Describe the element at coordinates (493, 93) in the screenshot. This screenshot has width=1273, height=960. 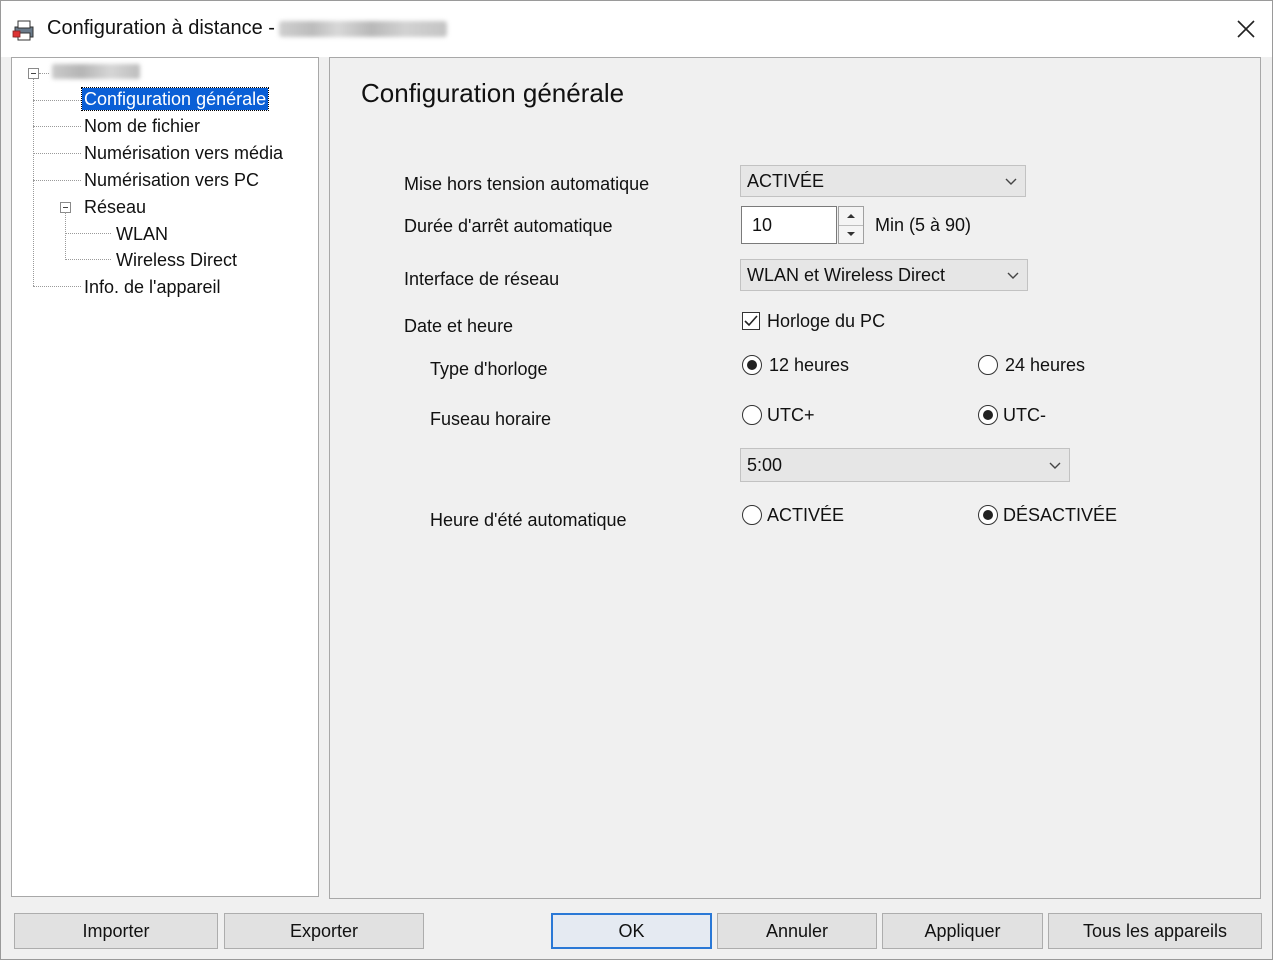
I see `page-title: Configuration générale` at that location.